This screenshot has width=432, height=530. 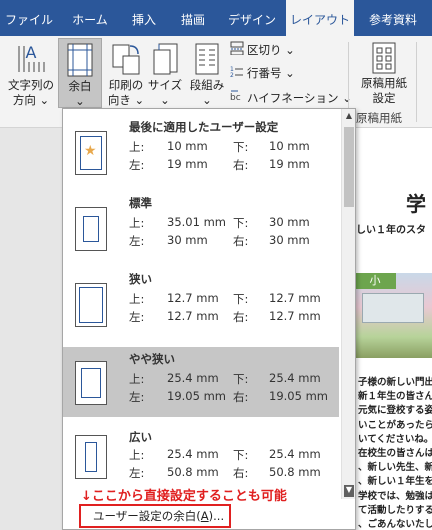 I want to click on hyphenation-icon: bc, so click(x=237, y=99).